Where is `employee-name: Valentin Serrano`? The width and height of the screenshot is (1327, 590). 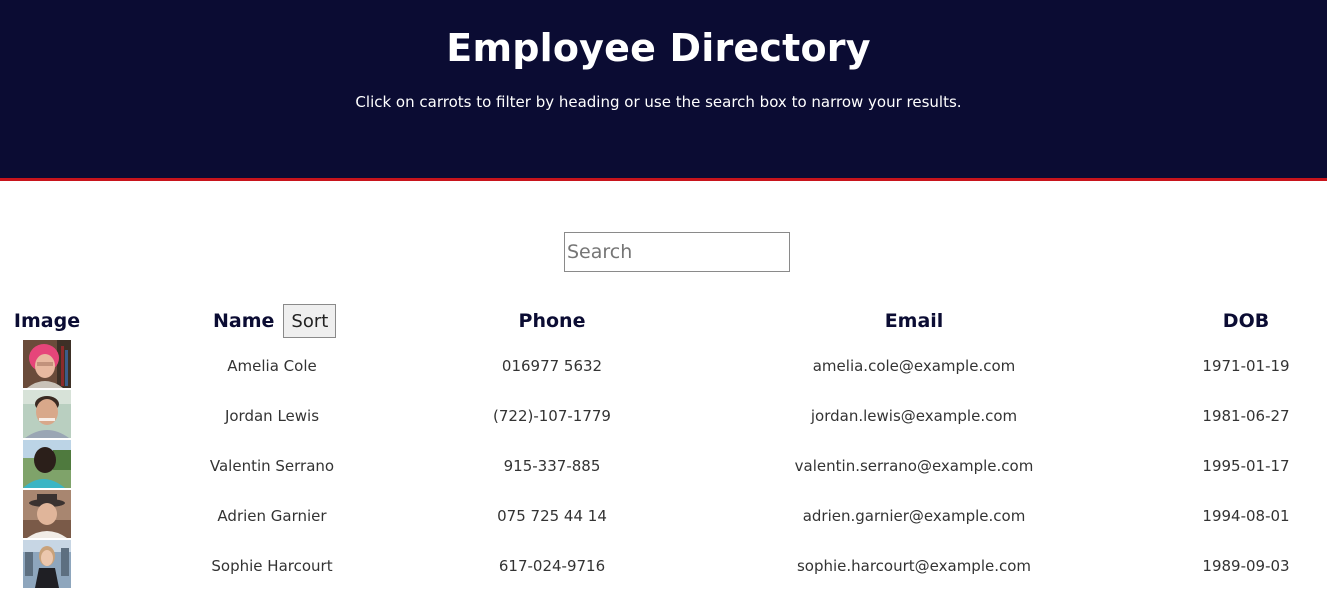 employee-name: Valentin Serrano is located at coordinates (272, 466).